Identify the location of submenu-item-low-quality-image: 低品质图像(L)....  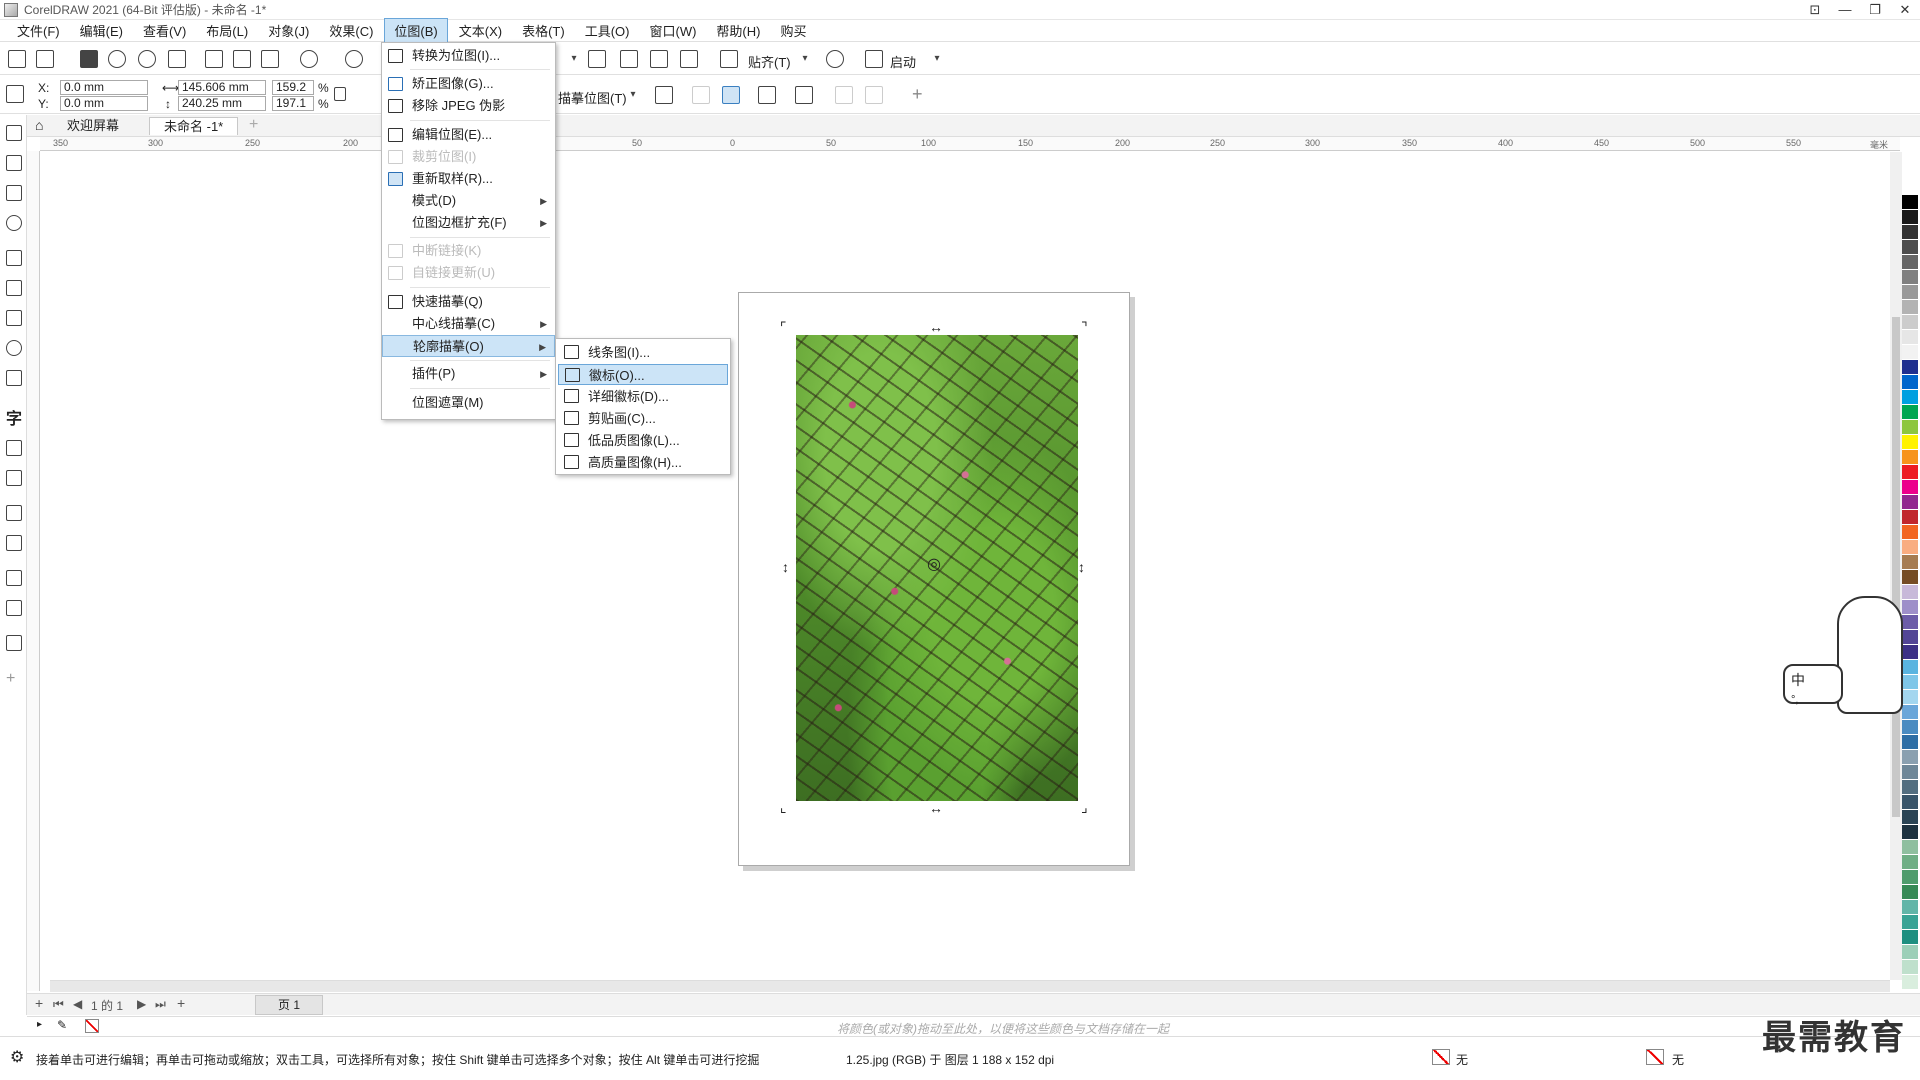
(643, 440).